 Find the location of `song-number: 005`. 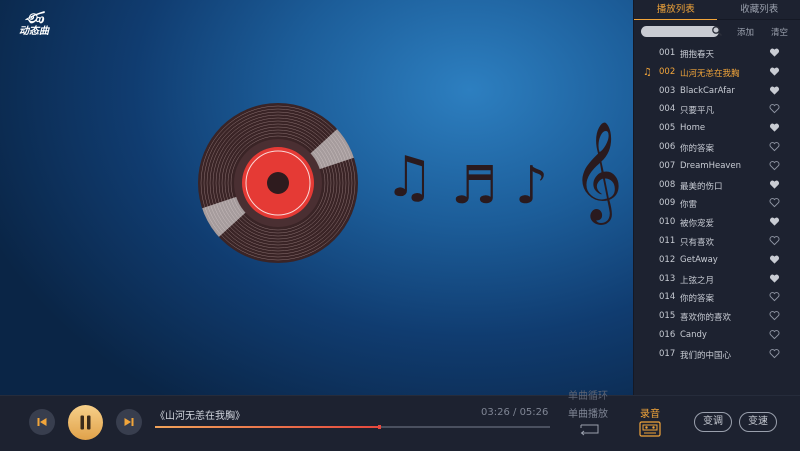

song-number: 005 is located at coordinates (667, 128).